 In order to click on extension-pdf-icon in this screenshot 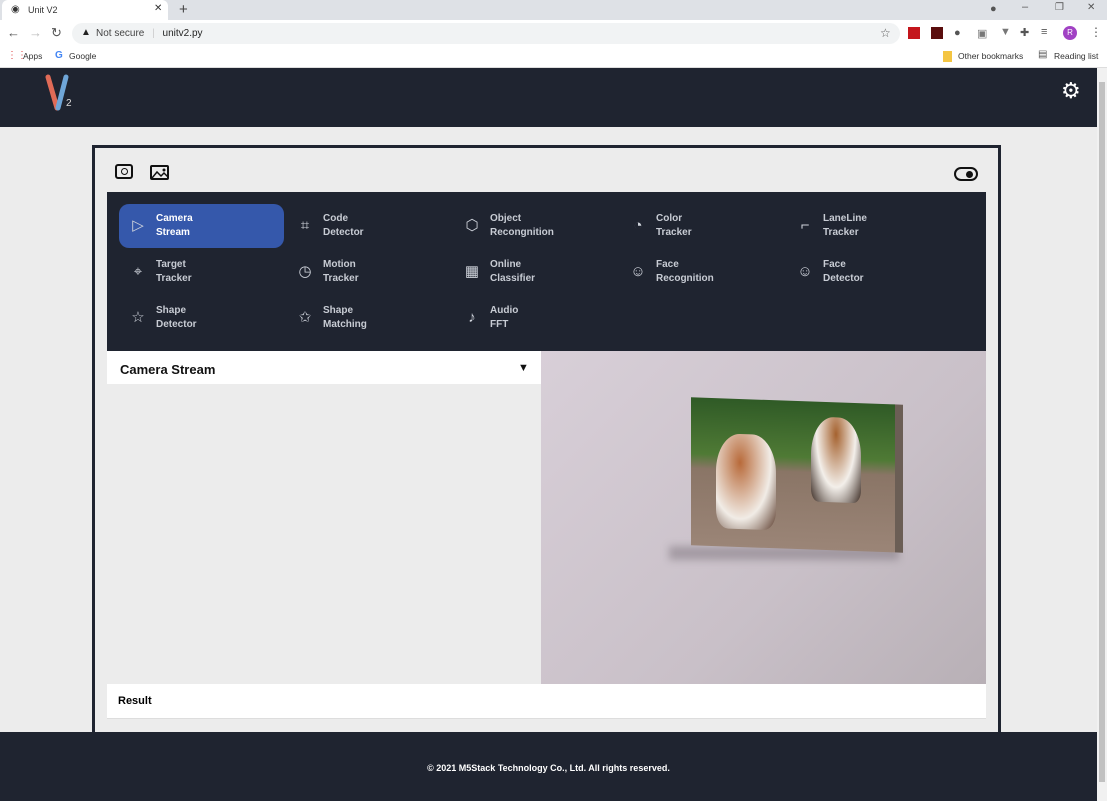, I will do `click(914, 33)`.